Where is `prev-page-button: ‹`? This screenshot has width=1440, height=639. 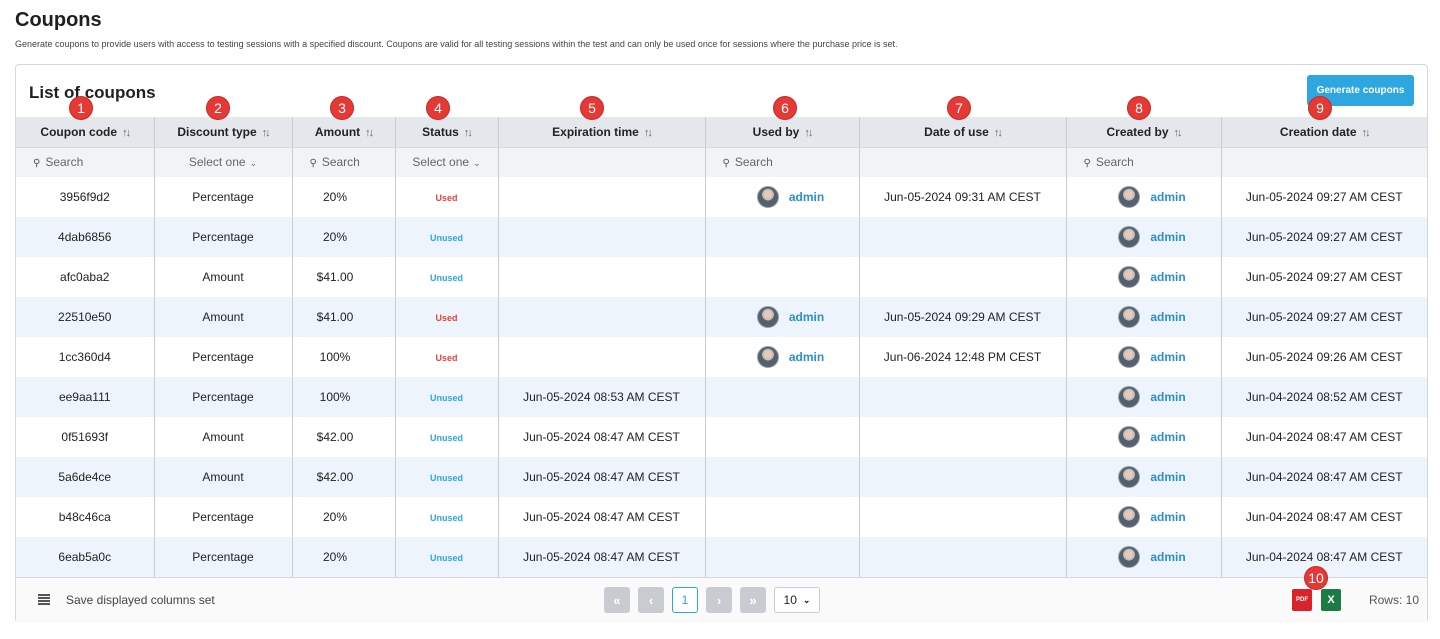
prev-page-button: ‹ is located at coordinates (651, 600).